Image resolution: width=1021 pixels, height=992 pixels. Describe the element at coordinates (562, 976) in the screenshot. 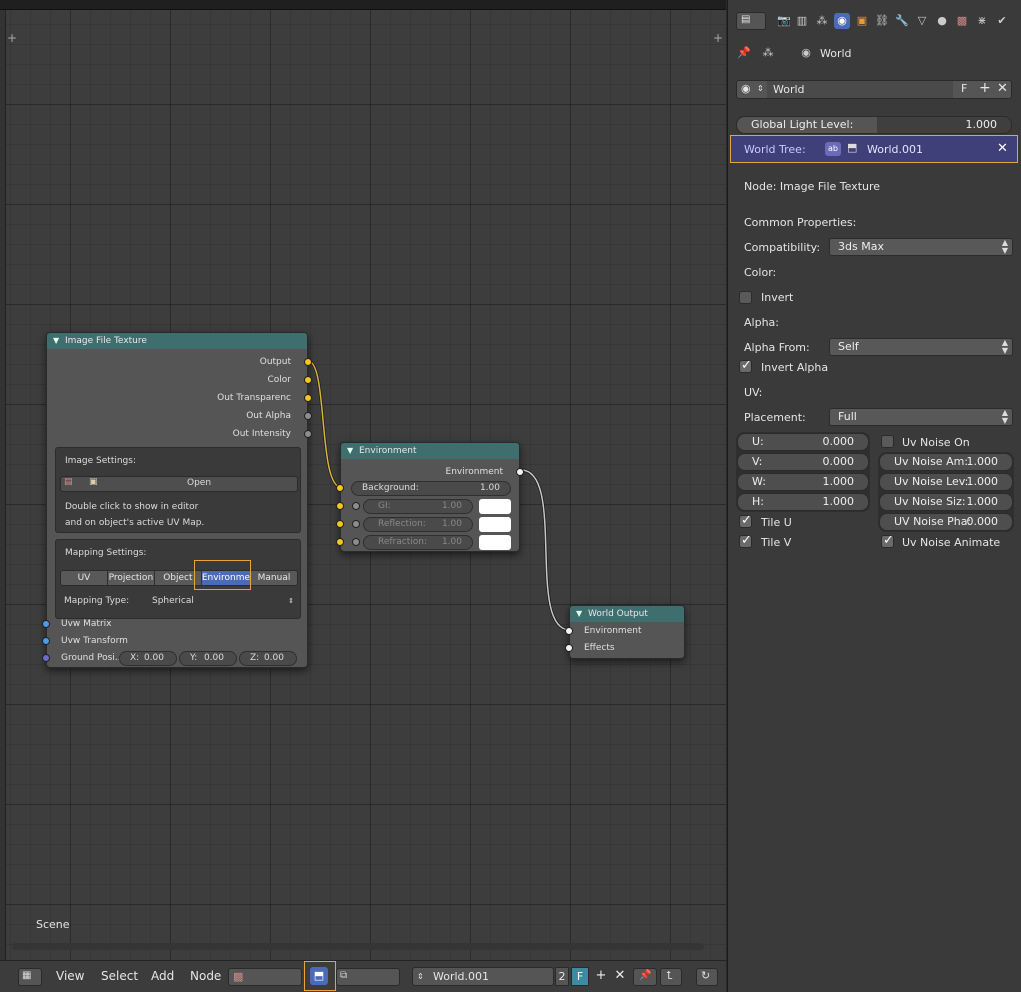

I see `users-count: 2` at that location.